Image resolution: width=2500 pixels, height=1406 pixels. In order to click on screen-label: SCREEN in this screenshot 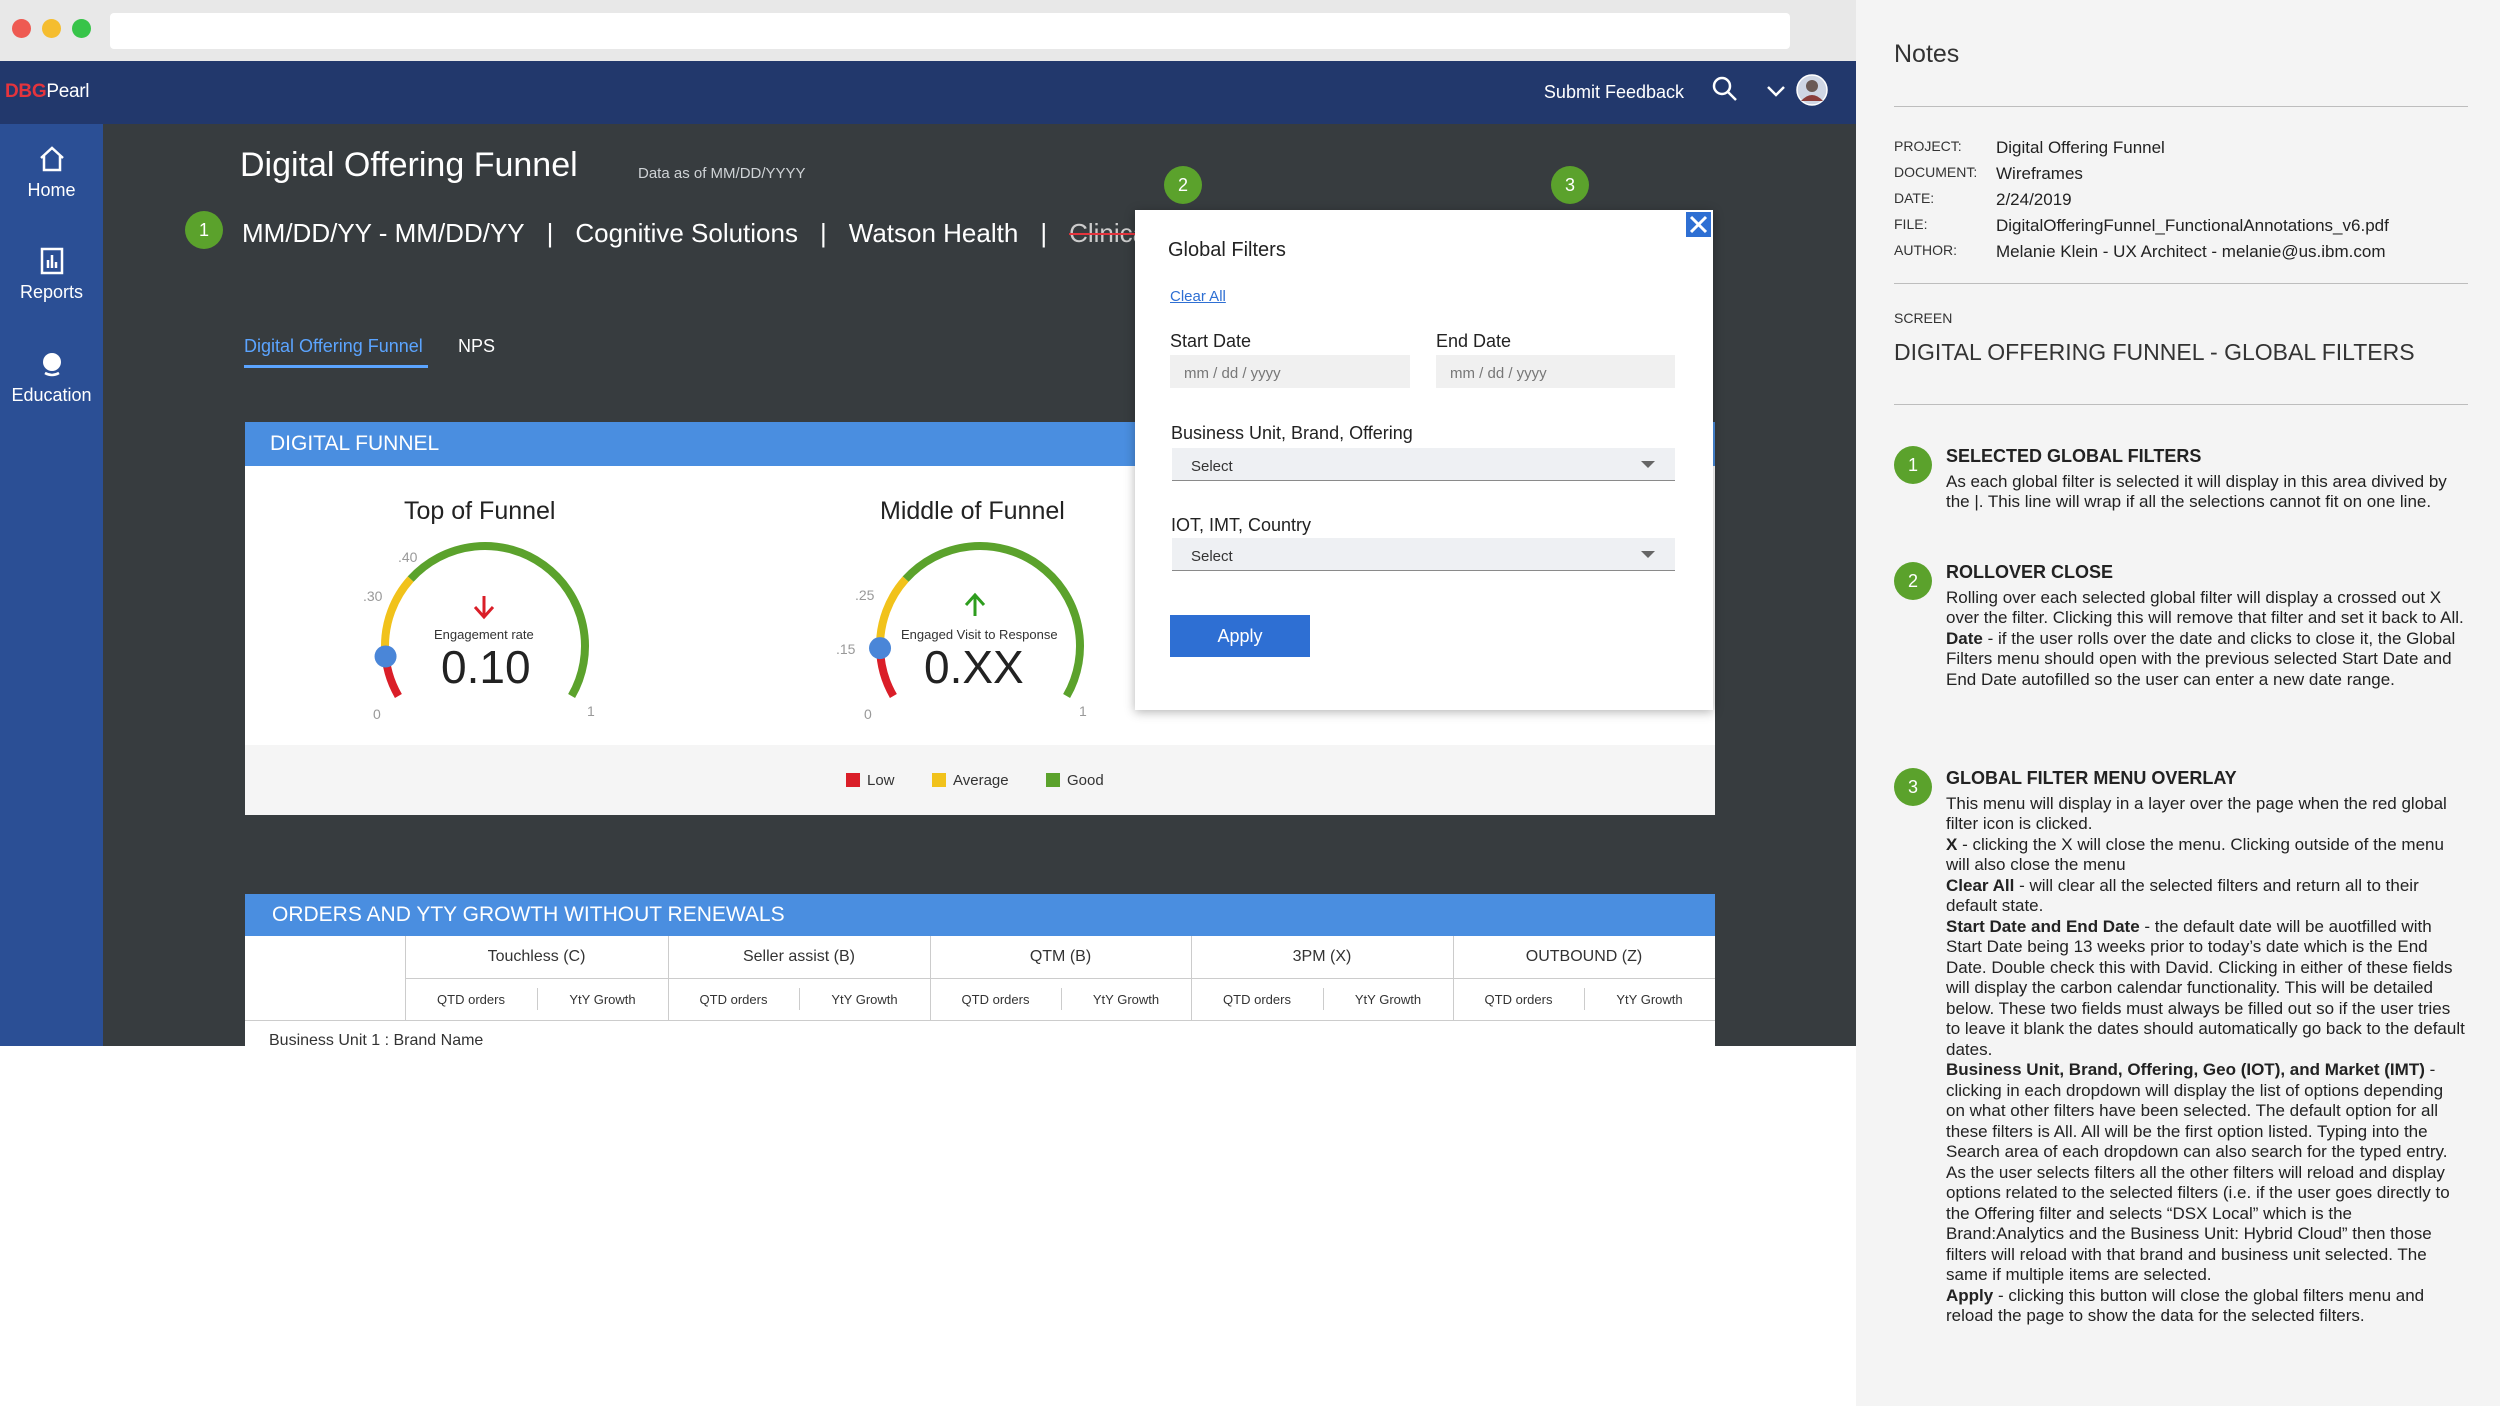, I will do `click(1923, 318)`.